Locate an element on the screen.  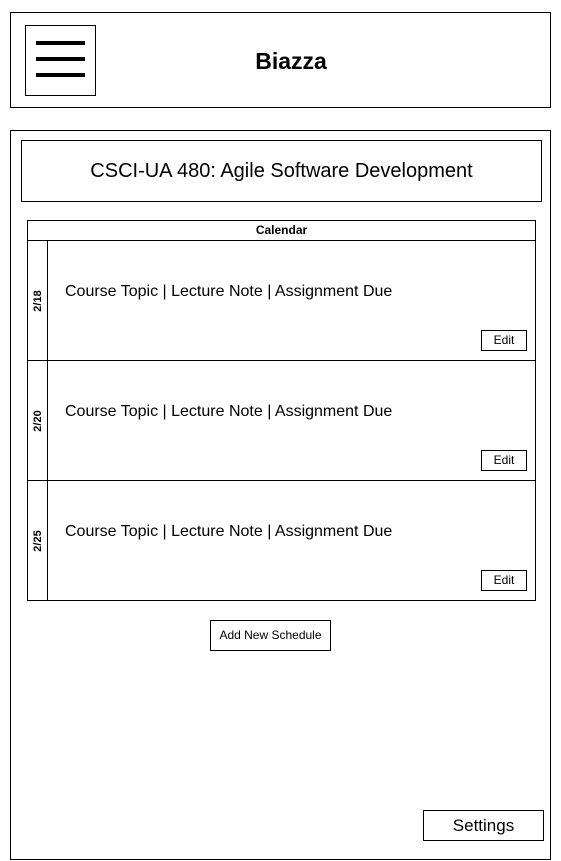
calendar-row-date: 2/20 is located at coordinates (37, 420).